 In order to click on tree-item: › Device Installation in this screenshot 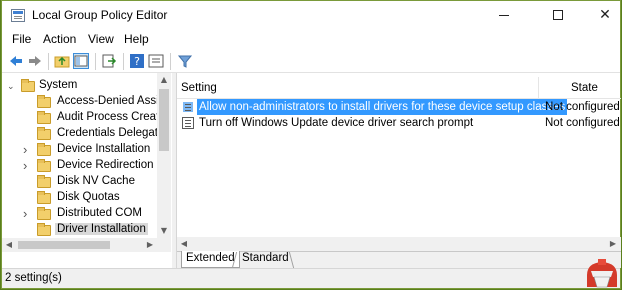, I will do `click(80, 150)`.